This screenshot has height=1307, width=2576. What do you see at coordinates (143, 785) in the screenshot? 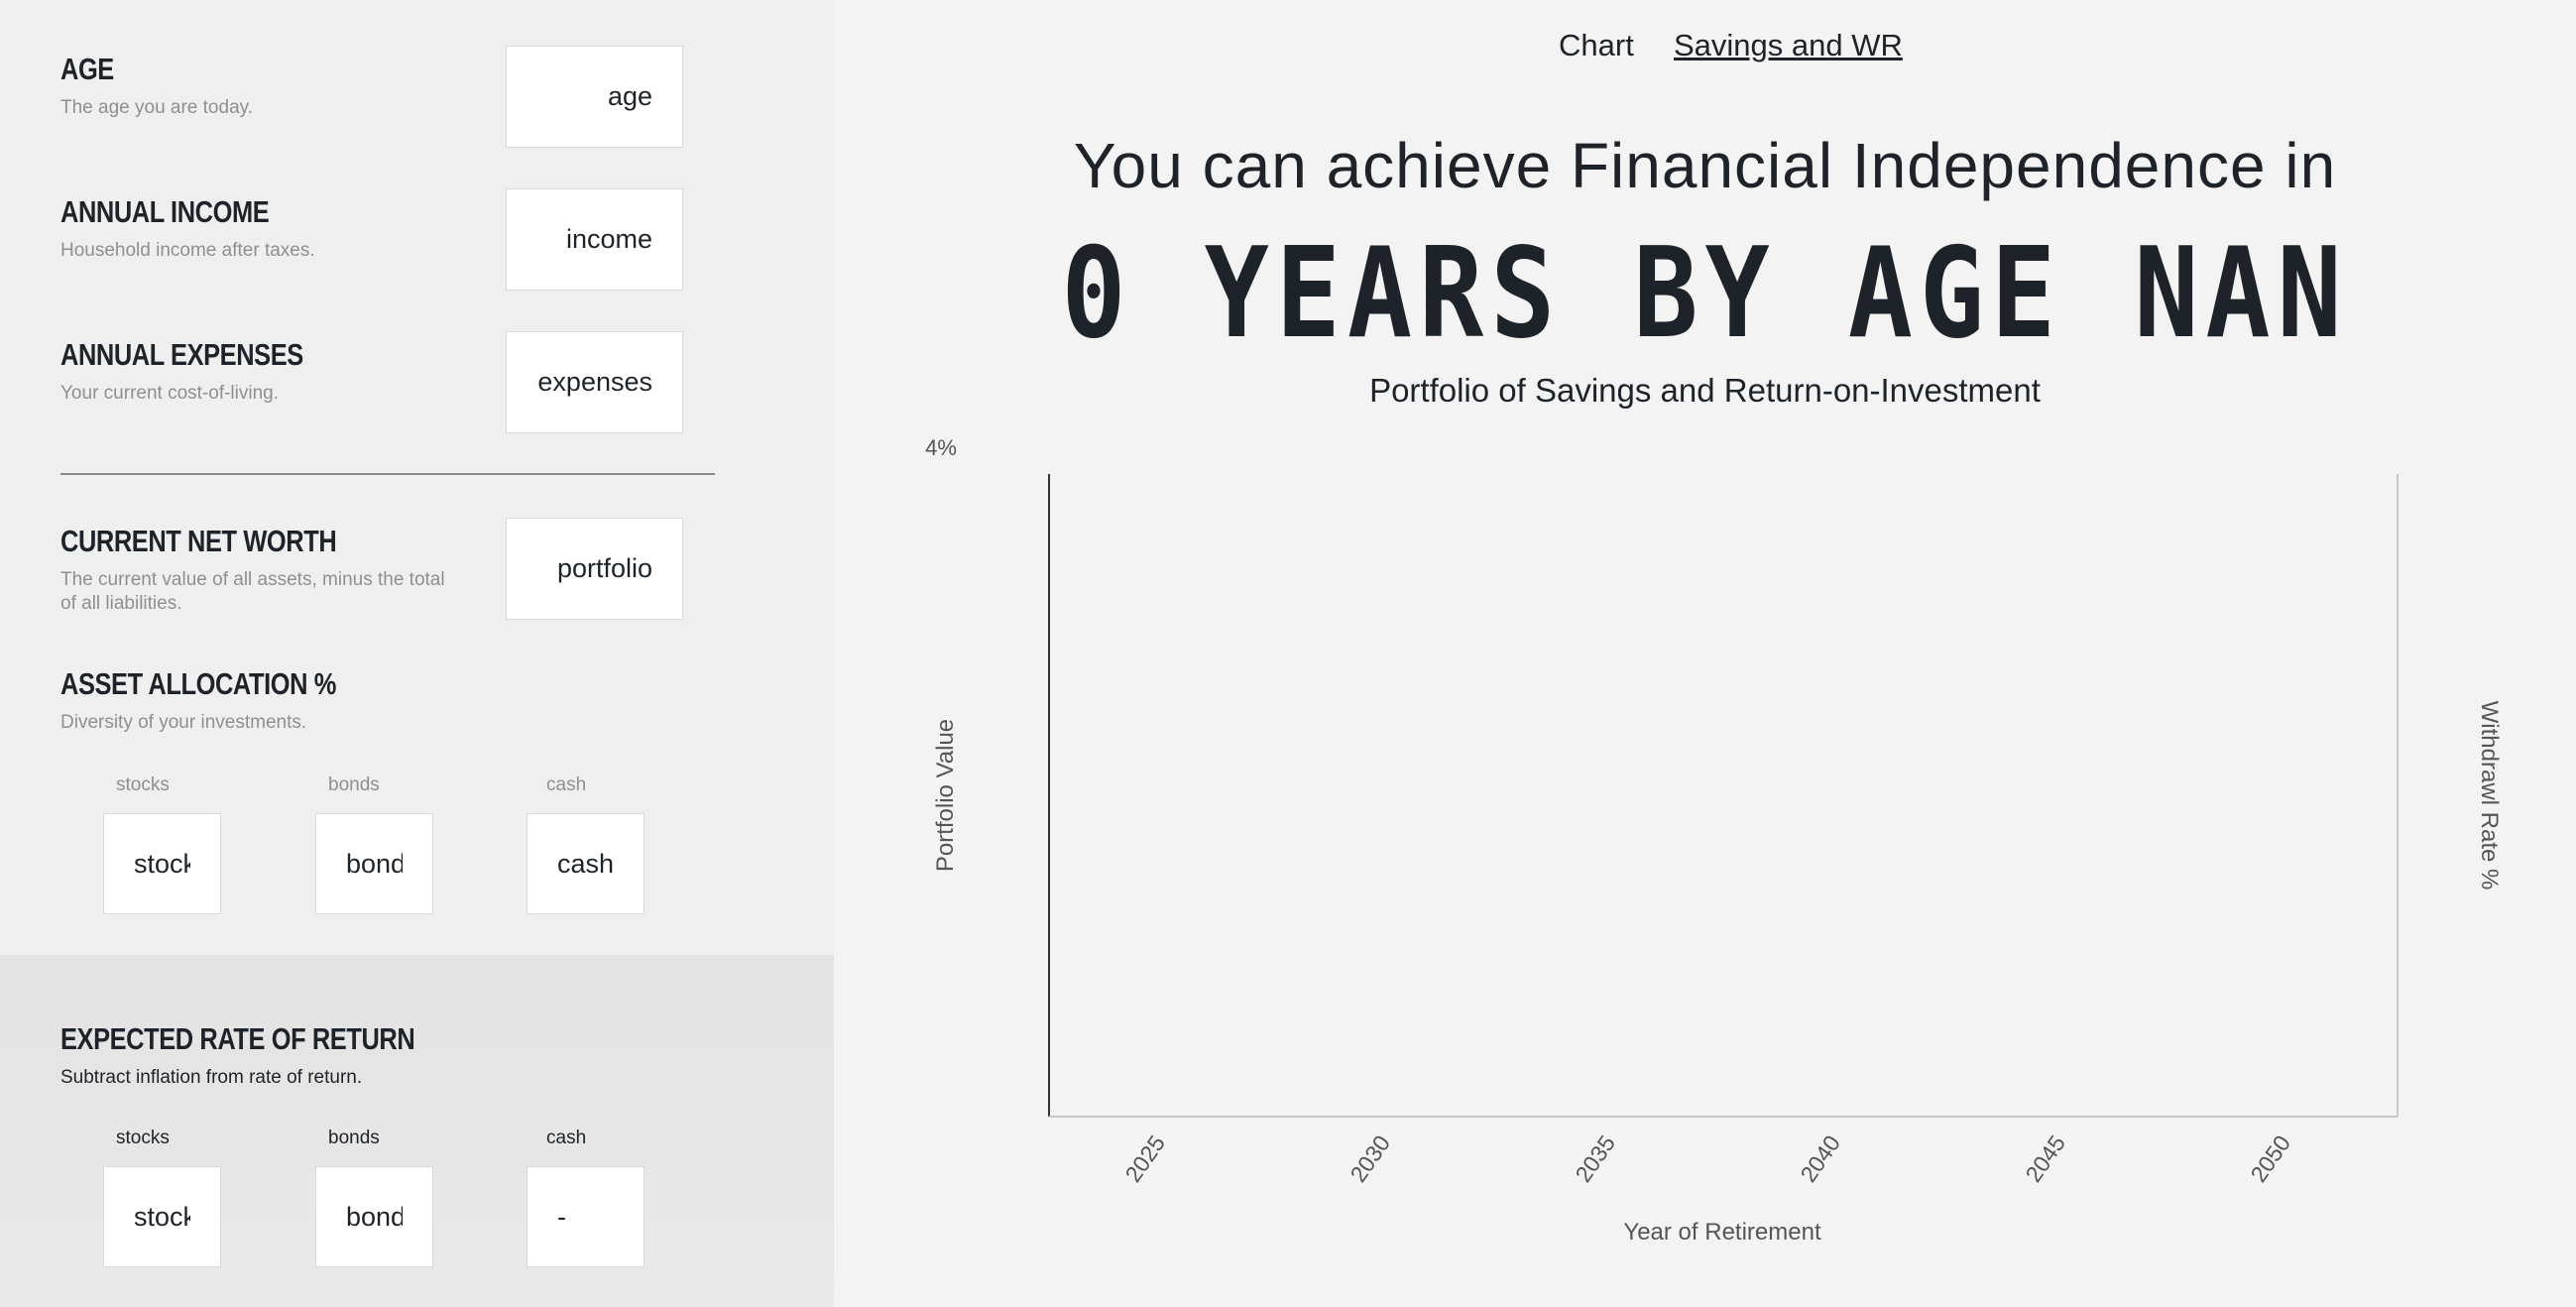
I see `allocation-stocks-label: stocks` at bounding box center [143, 785].